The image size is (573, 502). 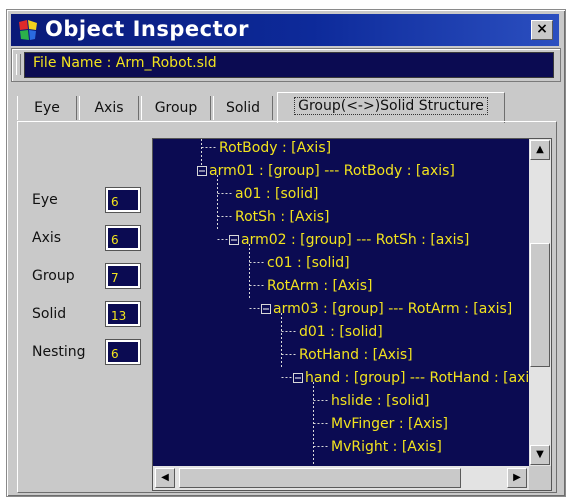 What do you see at coordinates (45, 200) in the screenshot?
I see `stat-label-eye: Eye` at bounding box center [45, 200].